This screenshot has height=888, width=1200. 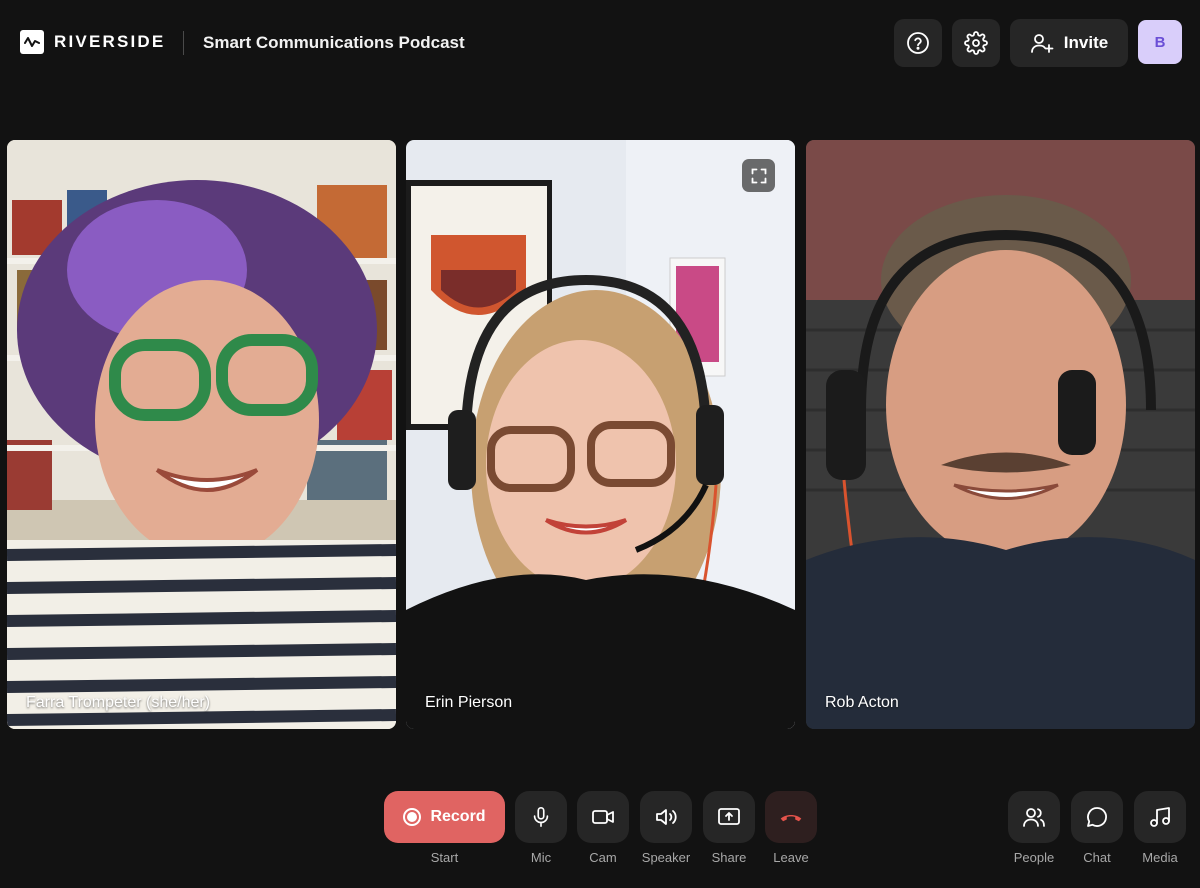 What do you see at coordinates (469, 702) in the screenshot?
I see `participant-name: Erin Pierson` at bounding box center [469, 702].